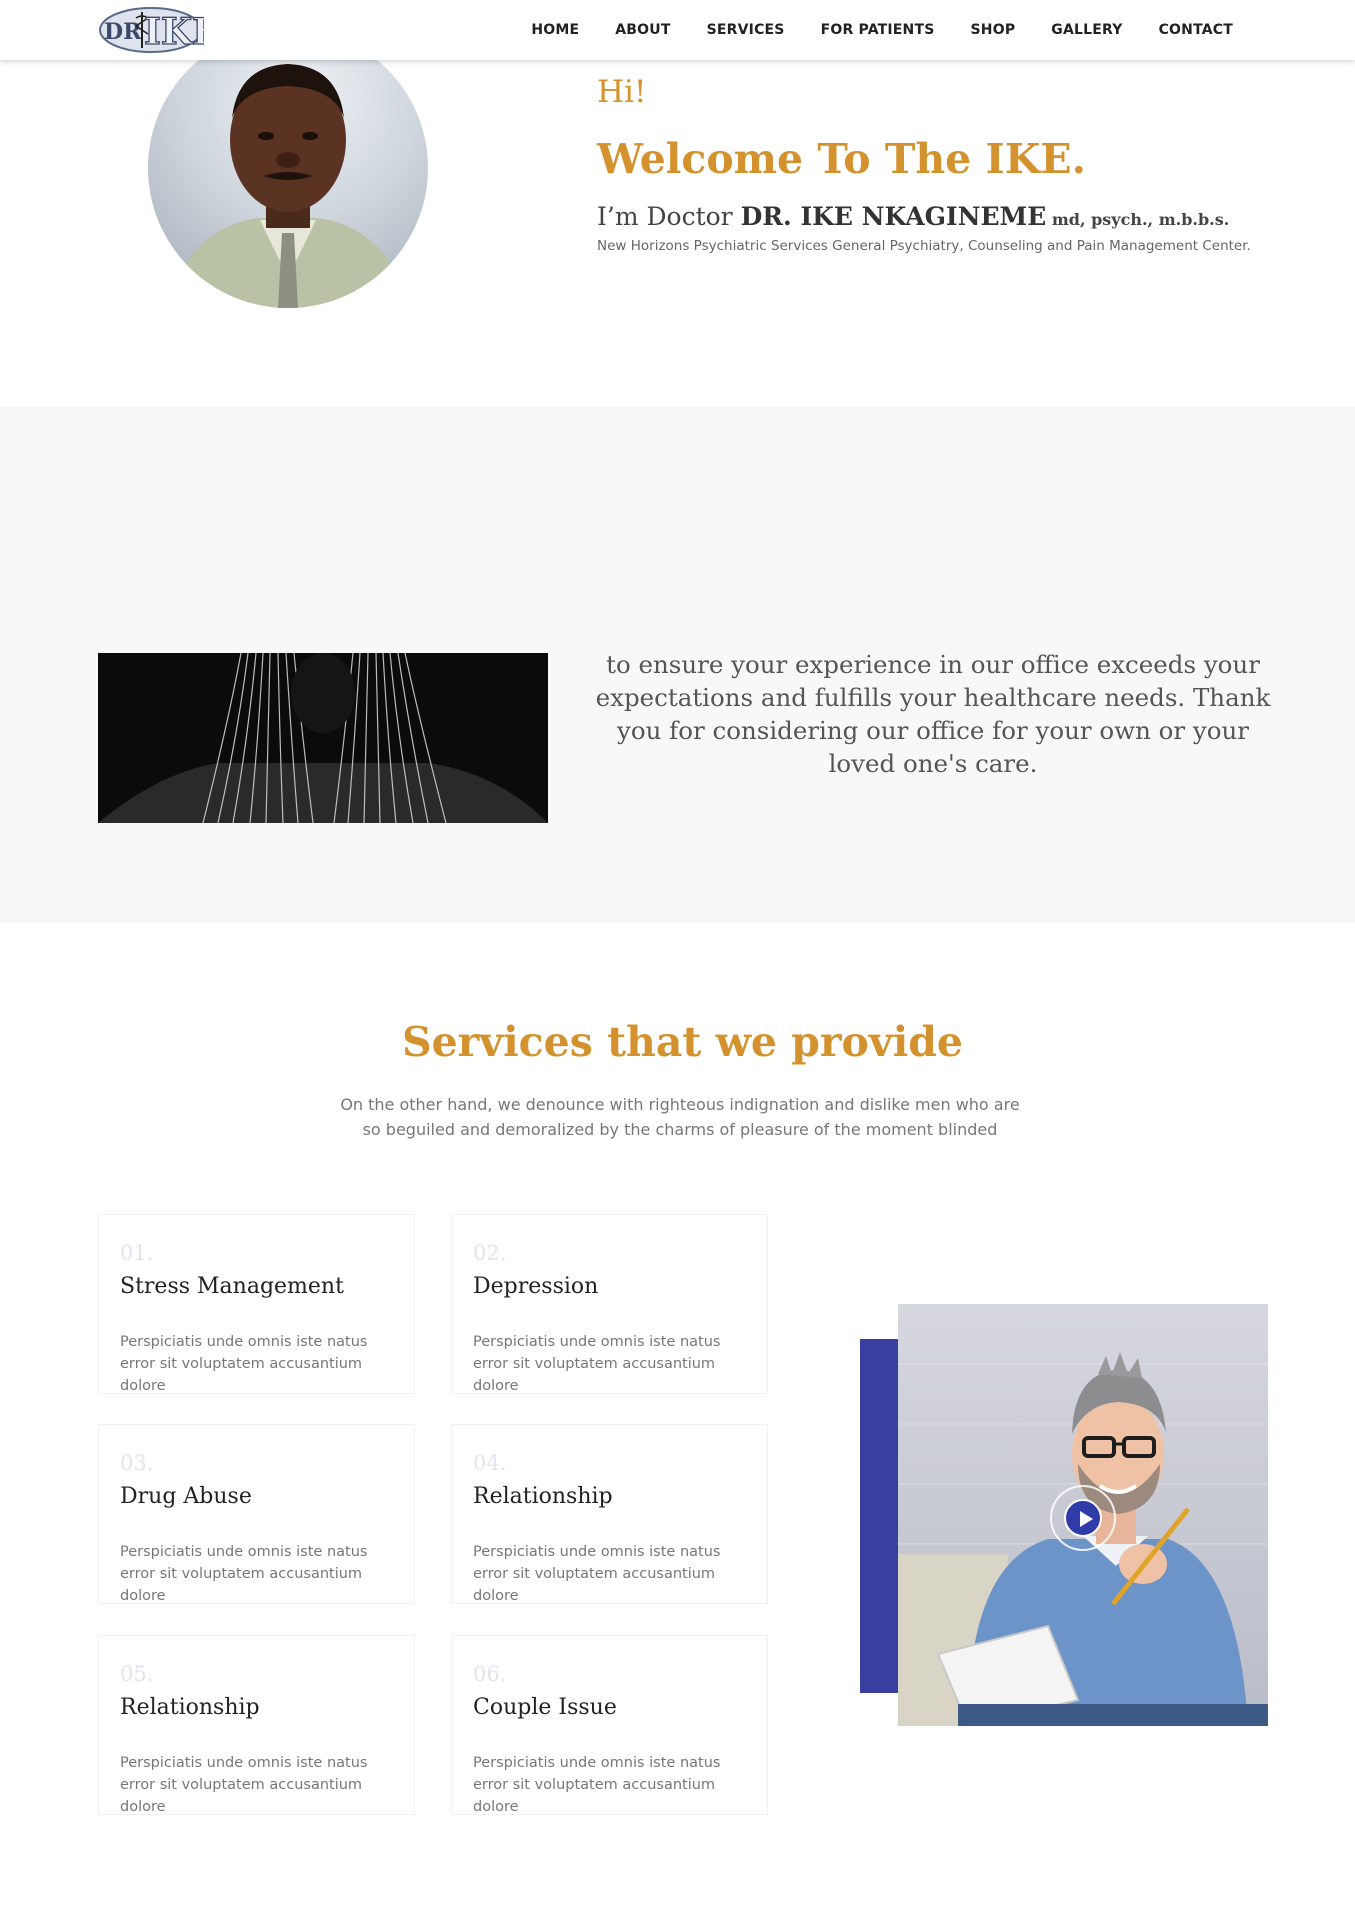  Describe the element at coordinates (323, 738) in the screenshot. I see `mission-image` at that location.